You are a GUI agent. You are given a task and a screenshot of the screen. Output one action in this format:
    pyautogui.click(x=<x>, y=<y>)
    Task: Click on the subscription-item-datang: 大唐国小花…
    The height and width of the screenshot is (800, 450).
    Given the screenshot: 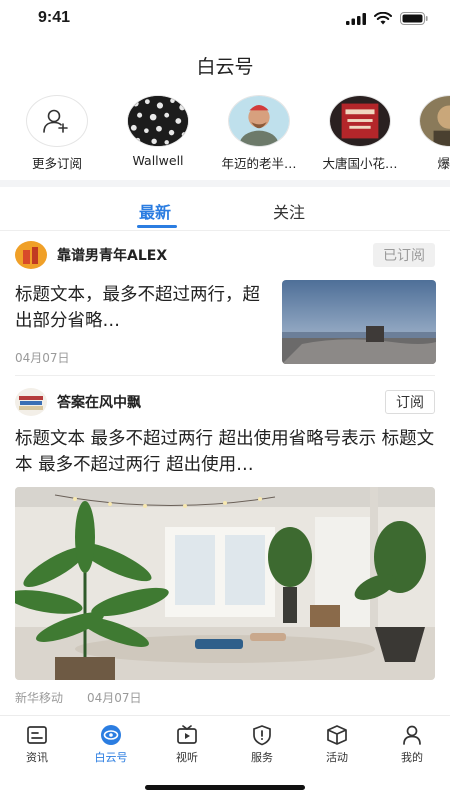 What is the action you would take?
    pyautogui.click(x=360, y=133)
    